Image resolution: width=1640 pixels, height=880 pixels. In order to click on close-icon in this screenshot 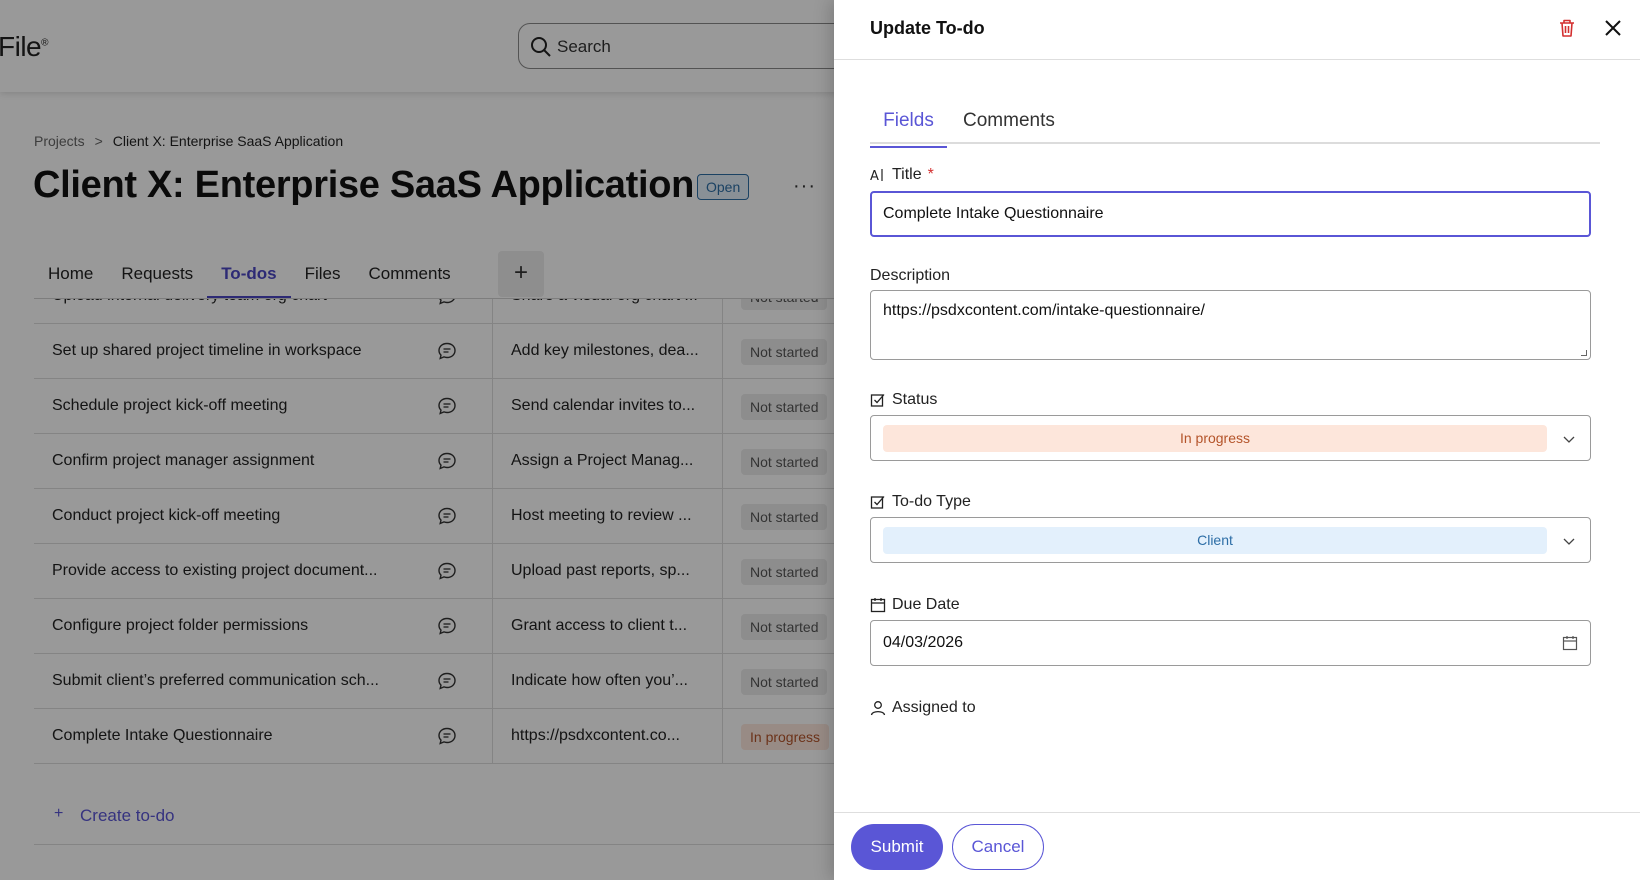, I will do `click(1613, 28)`.